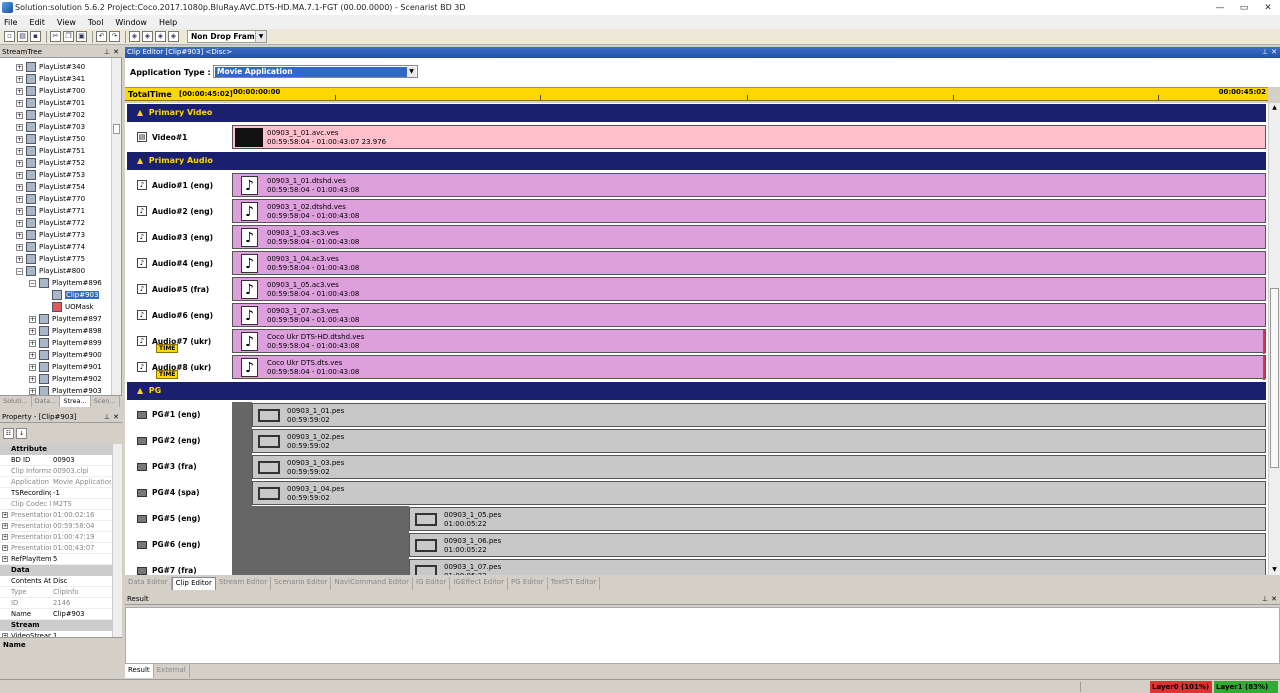 Image resolution: width=1280 pixels, height=693 pixels. What do you see at coordinates (574, 583) in the screenshot?
I see `editor-tab: TextST Editor` at bounding box center [574, 583].